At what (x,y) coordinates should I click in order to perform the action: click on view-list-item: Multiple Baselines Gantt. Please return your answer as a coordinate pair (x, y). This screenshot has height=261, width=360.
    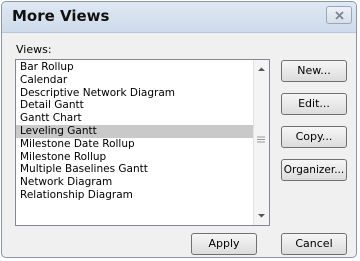
    Looking at the image, I should click on (135, 169).